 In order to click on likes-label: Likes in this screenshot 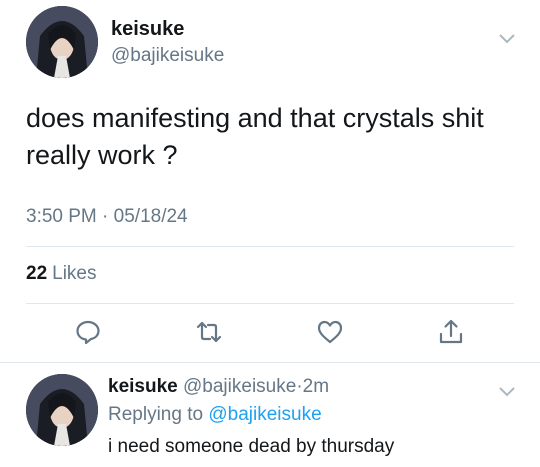, I will do `click(74, 273)`.